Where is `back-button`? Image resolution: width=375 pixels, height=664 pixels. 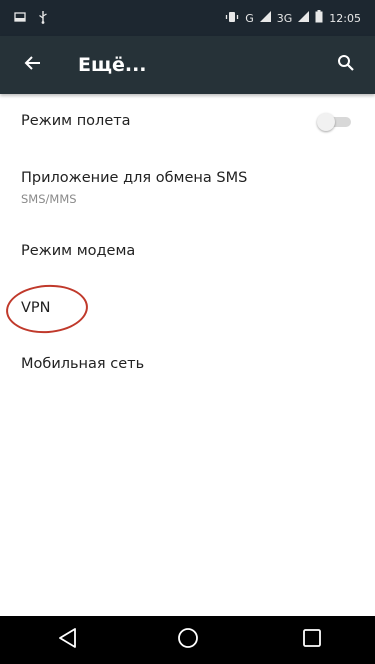 back-button is located at coordinates (33, 65).